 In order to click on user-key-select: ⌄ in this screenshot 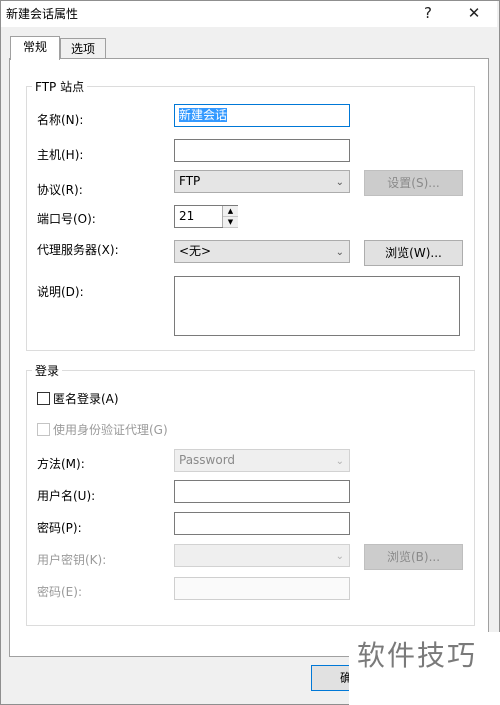, I will do `click(262, 555)`.